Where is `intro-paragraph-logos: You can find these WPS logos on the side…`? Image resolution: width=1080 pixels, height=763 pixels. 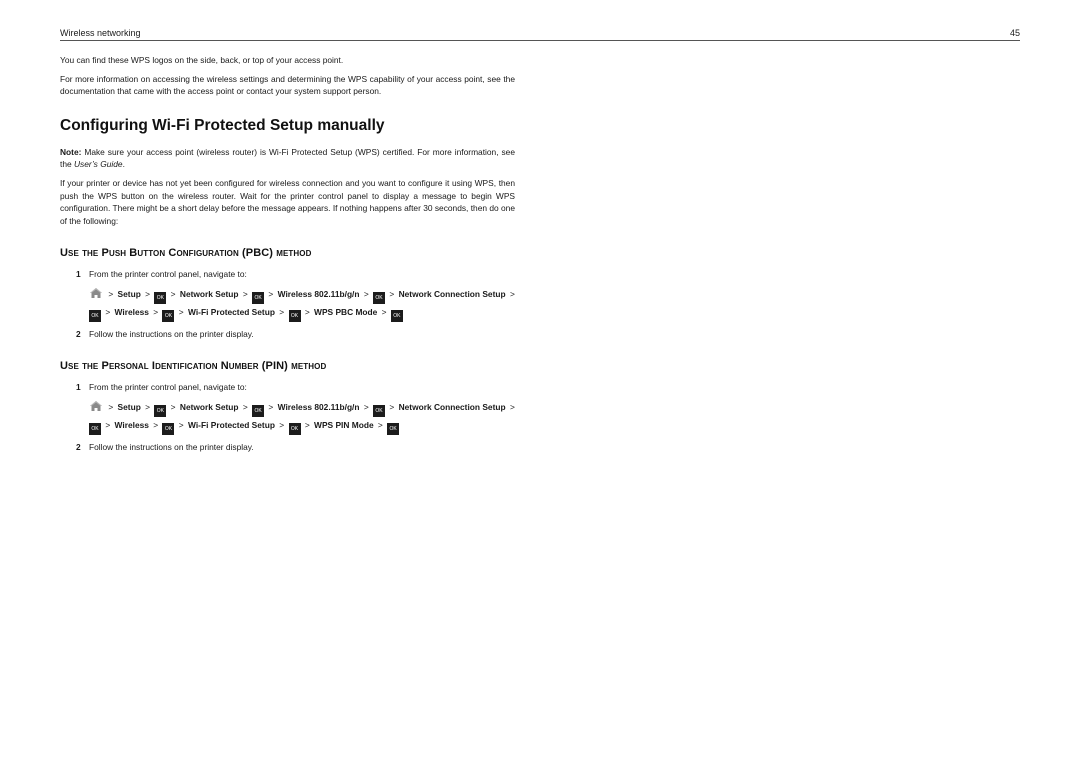
intro-paragraph-logos: You can find these WPS logos on the side… is located at coordinates (202, 60).